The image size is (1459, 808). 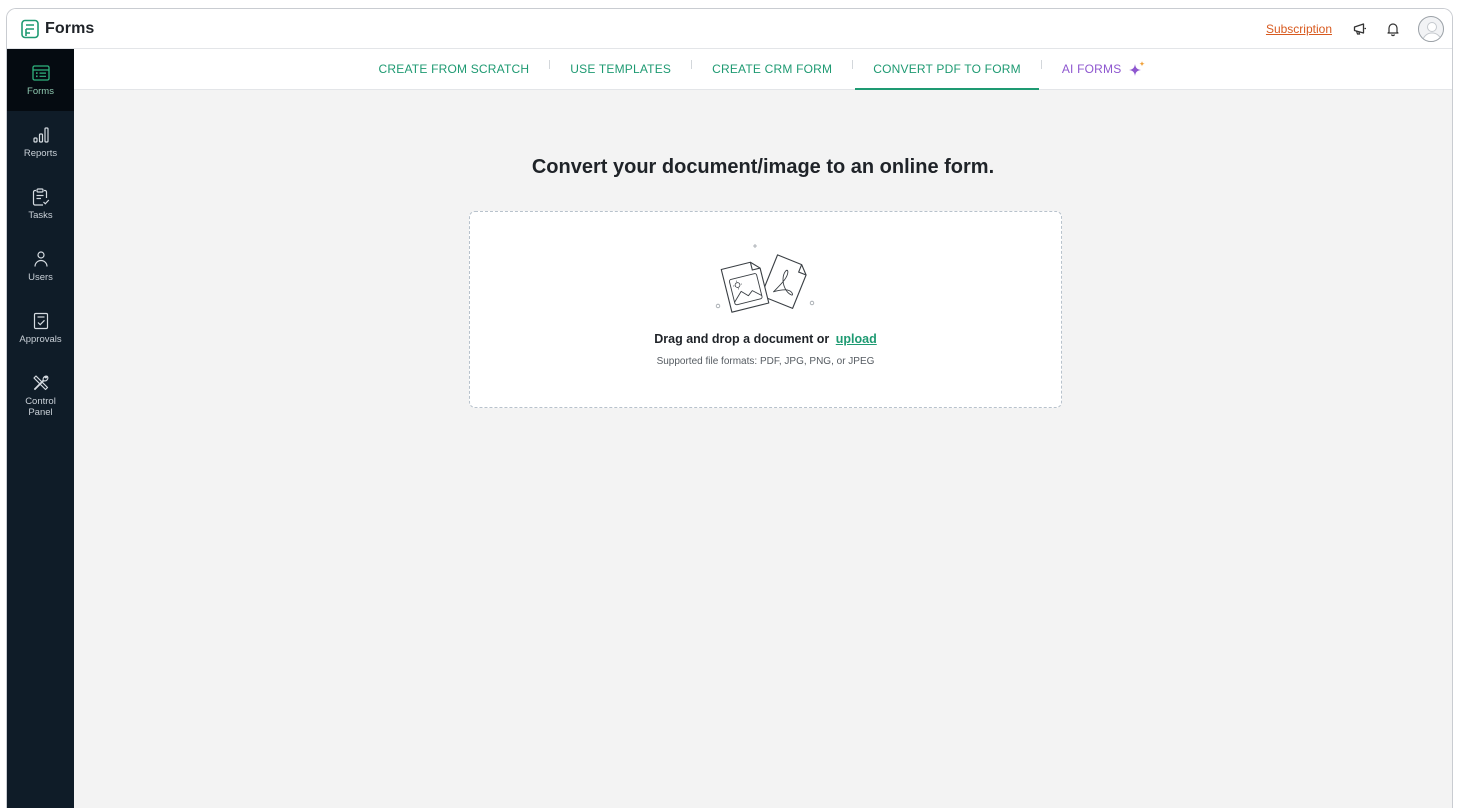 I want to click on reports-icon, so click(x=40, y=135).